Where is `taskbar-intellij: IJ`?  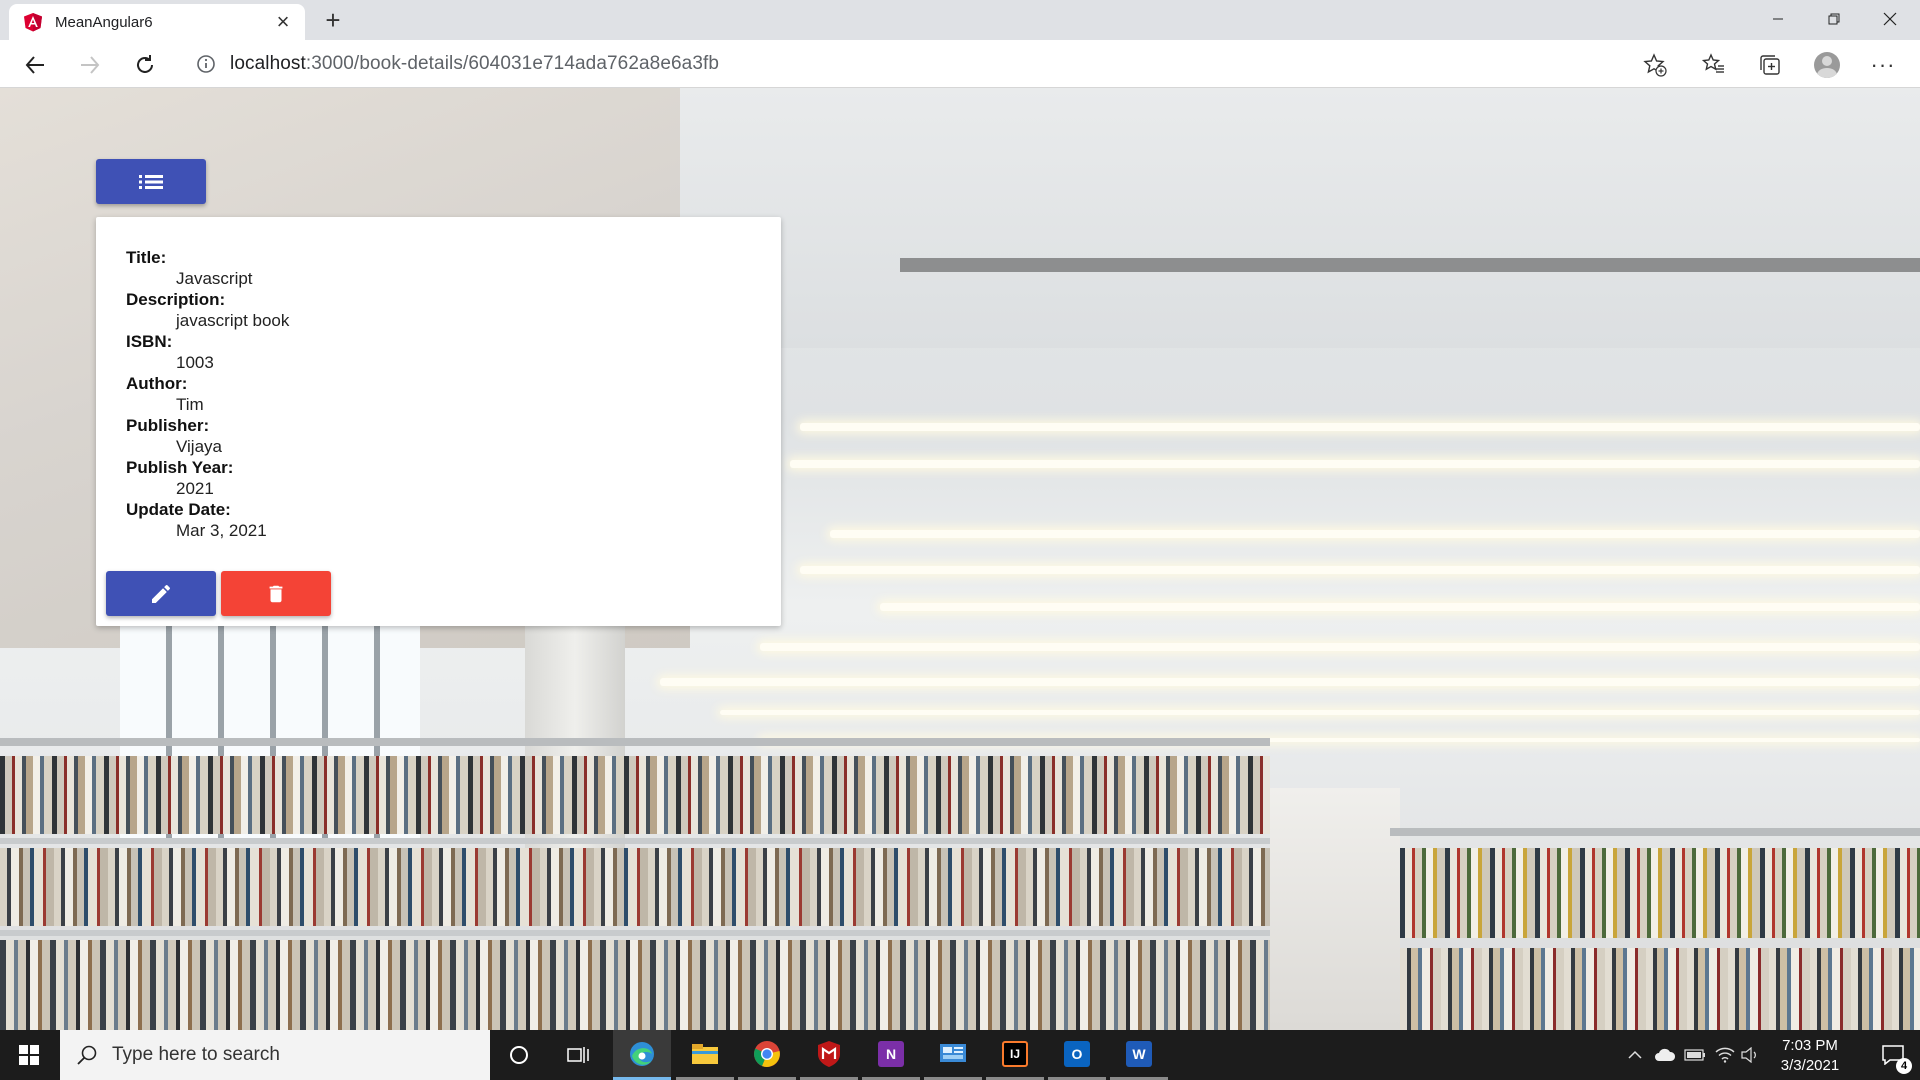
taskbar-intellij: IJ is located at coordinates (1015, 1055).